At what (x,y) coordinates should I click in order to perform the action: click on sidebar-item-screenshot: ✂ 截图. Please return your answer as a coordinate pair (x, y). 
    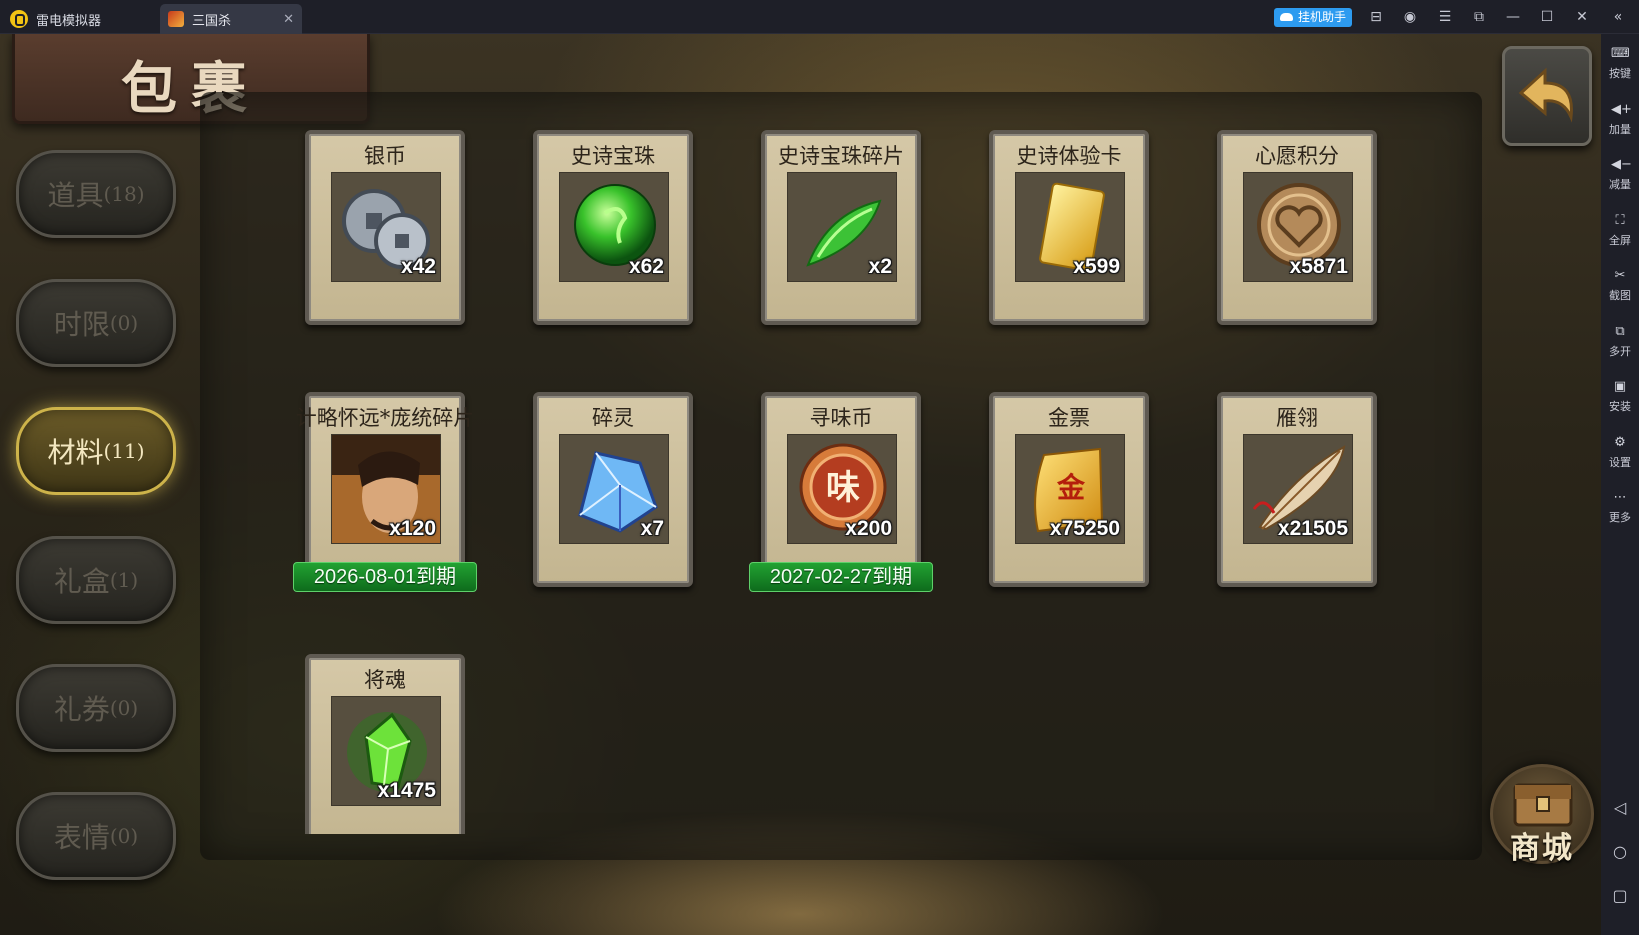
    Looking at the image, I should click on (1620, 288).